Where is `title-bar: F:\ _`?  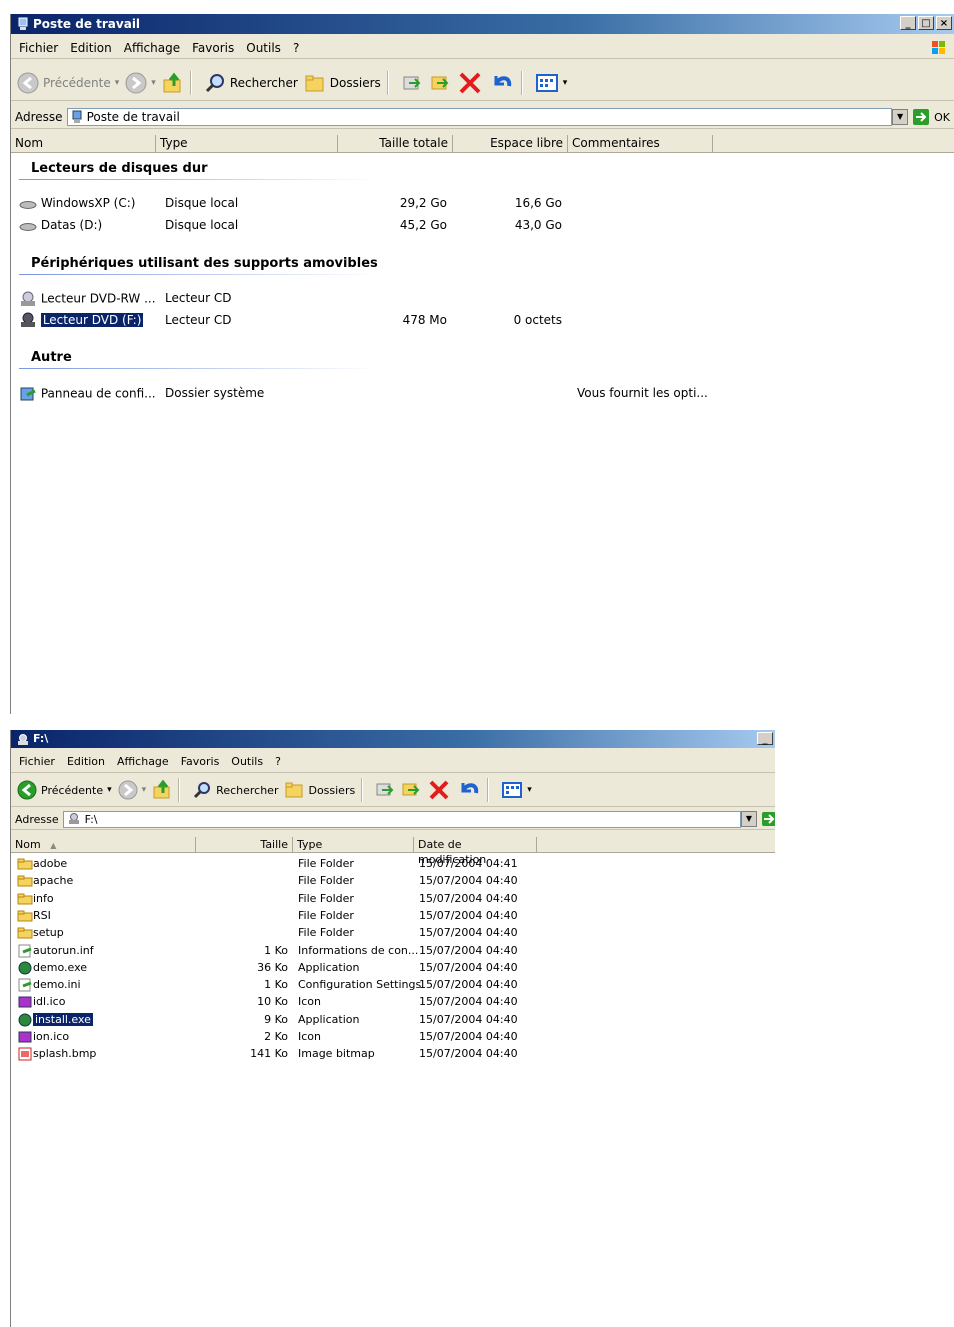 title-bar: F:\ _ is located at coordinates (393, 739).